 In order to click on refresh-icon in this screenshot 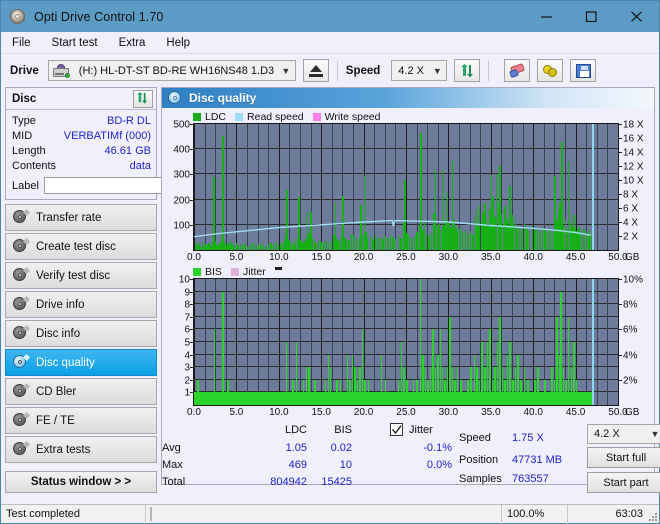, I will do `click(467, 70)`.